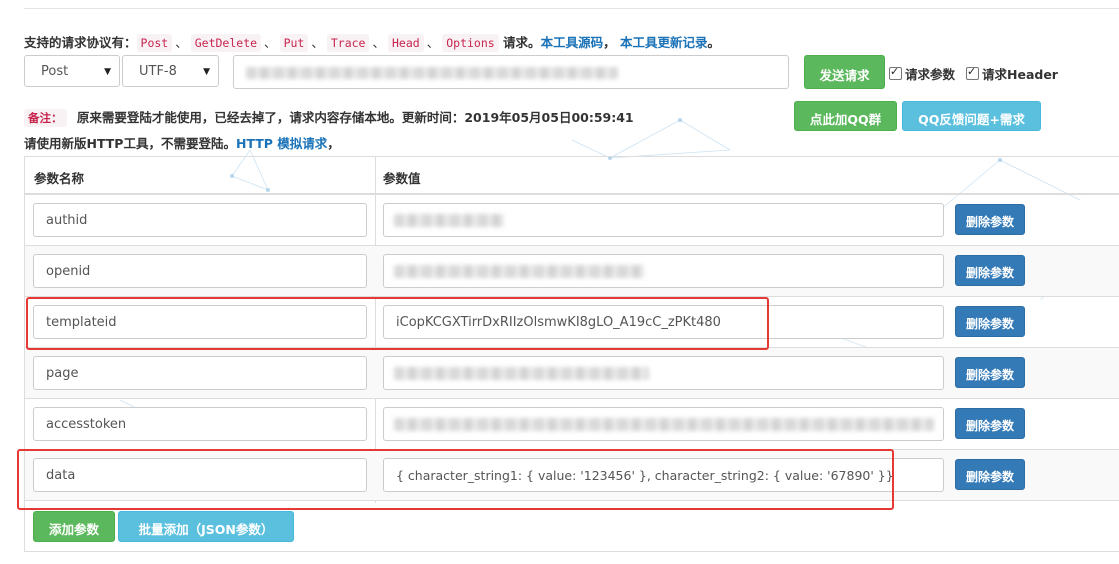  I want to click on top-divider, so click(571, 4).